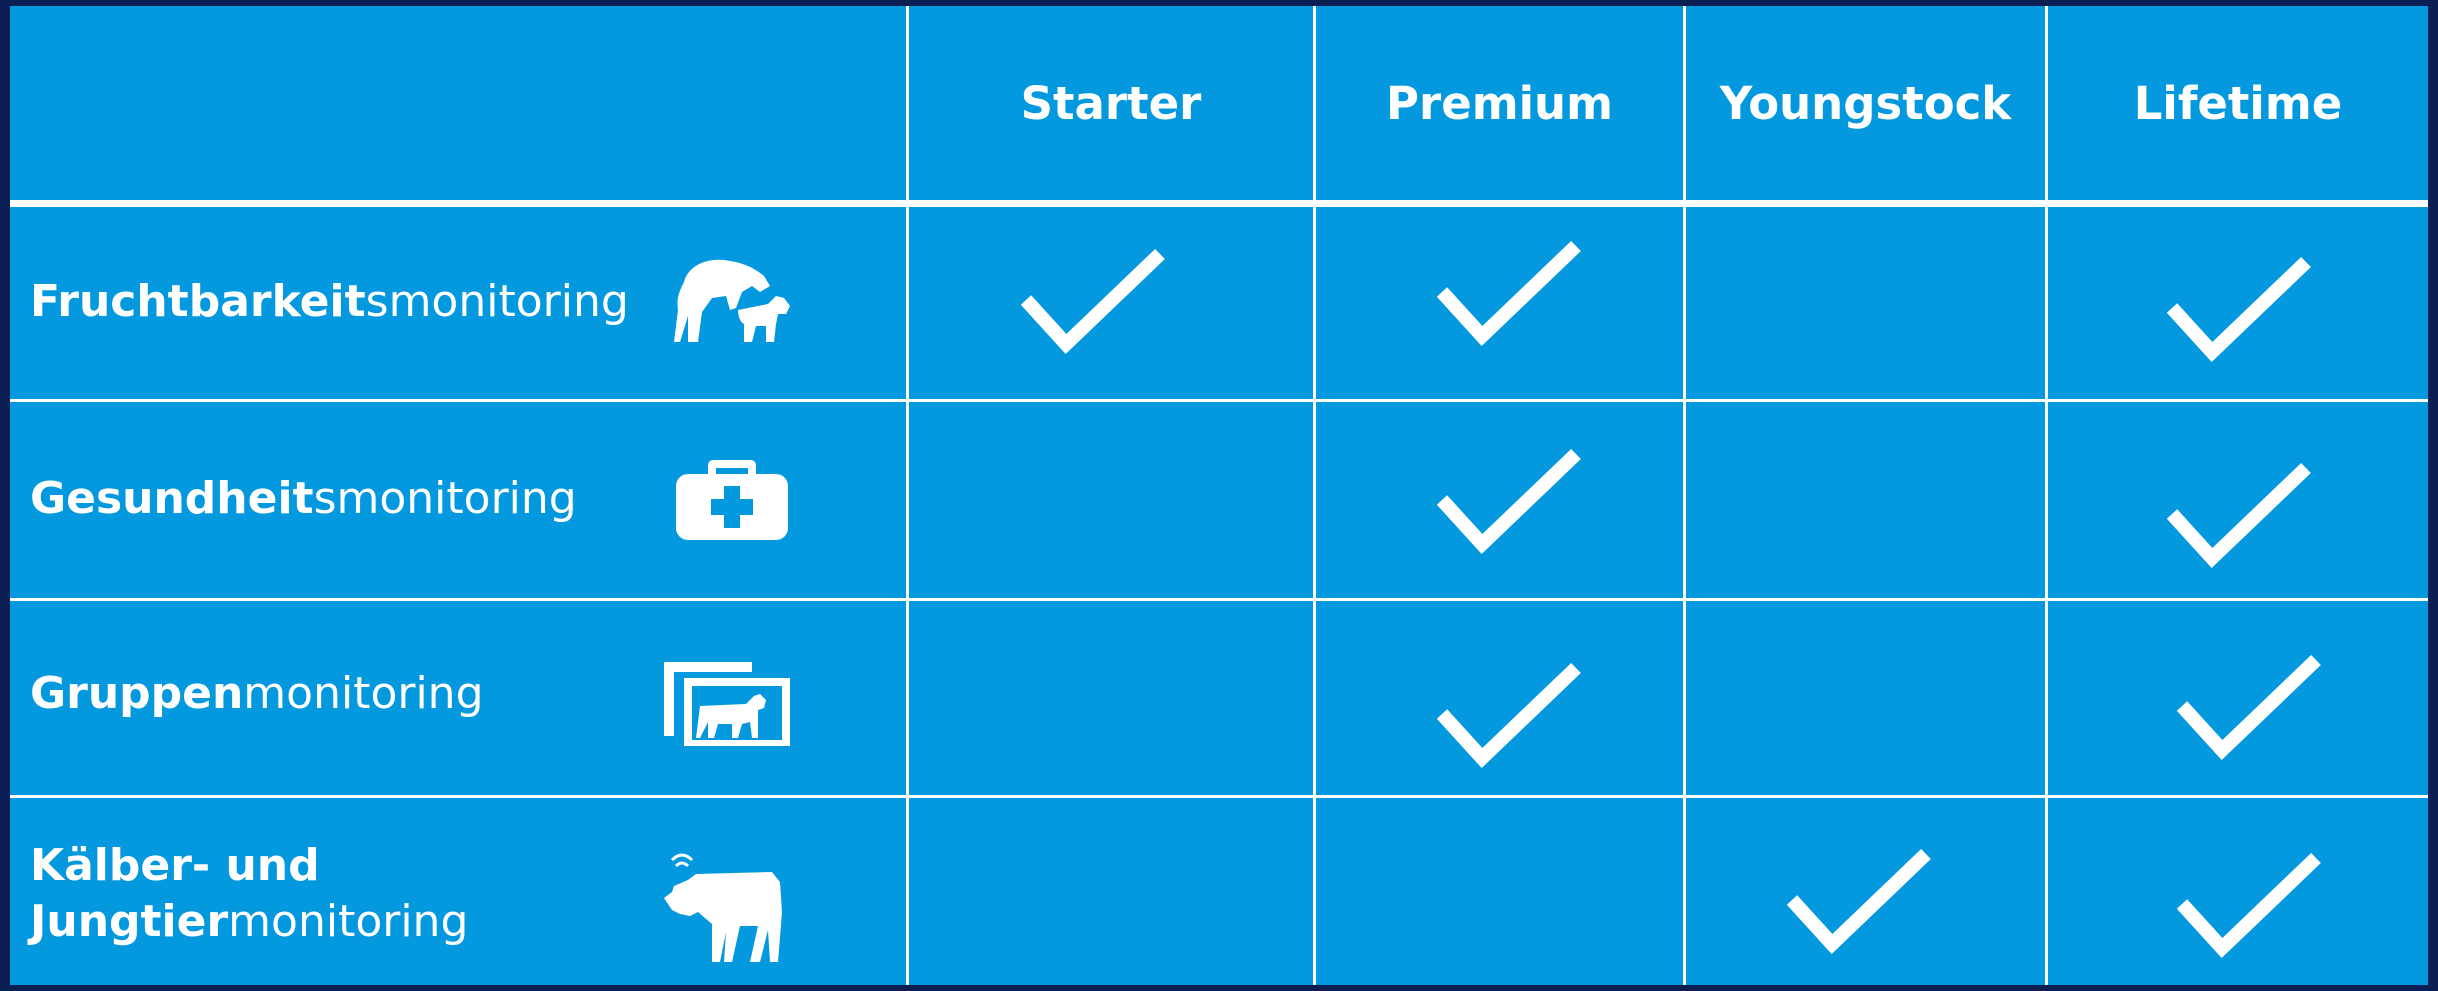 This screenshot has height=991, width=2438. What do you see at coordinates (249, 894) in the screenshot?
I see `row-label-kaelber: Kälber- und Jungtiermonitoring` at bounding box center [249, 894].